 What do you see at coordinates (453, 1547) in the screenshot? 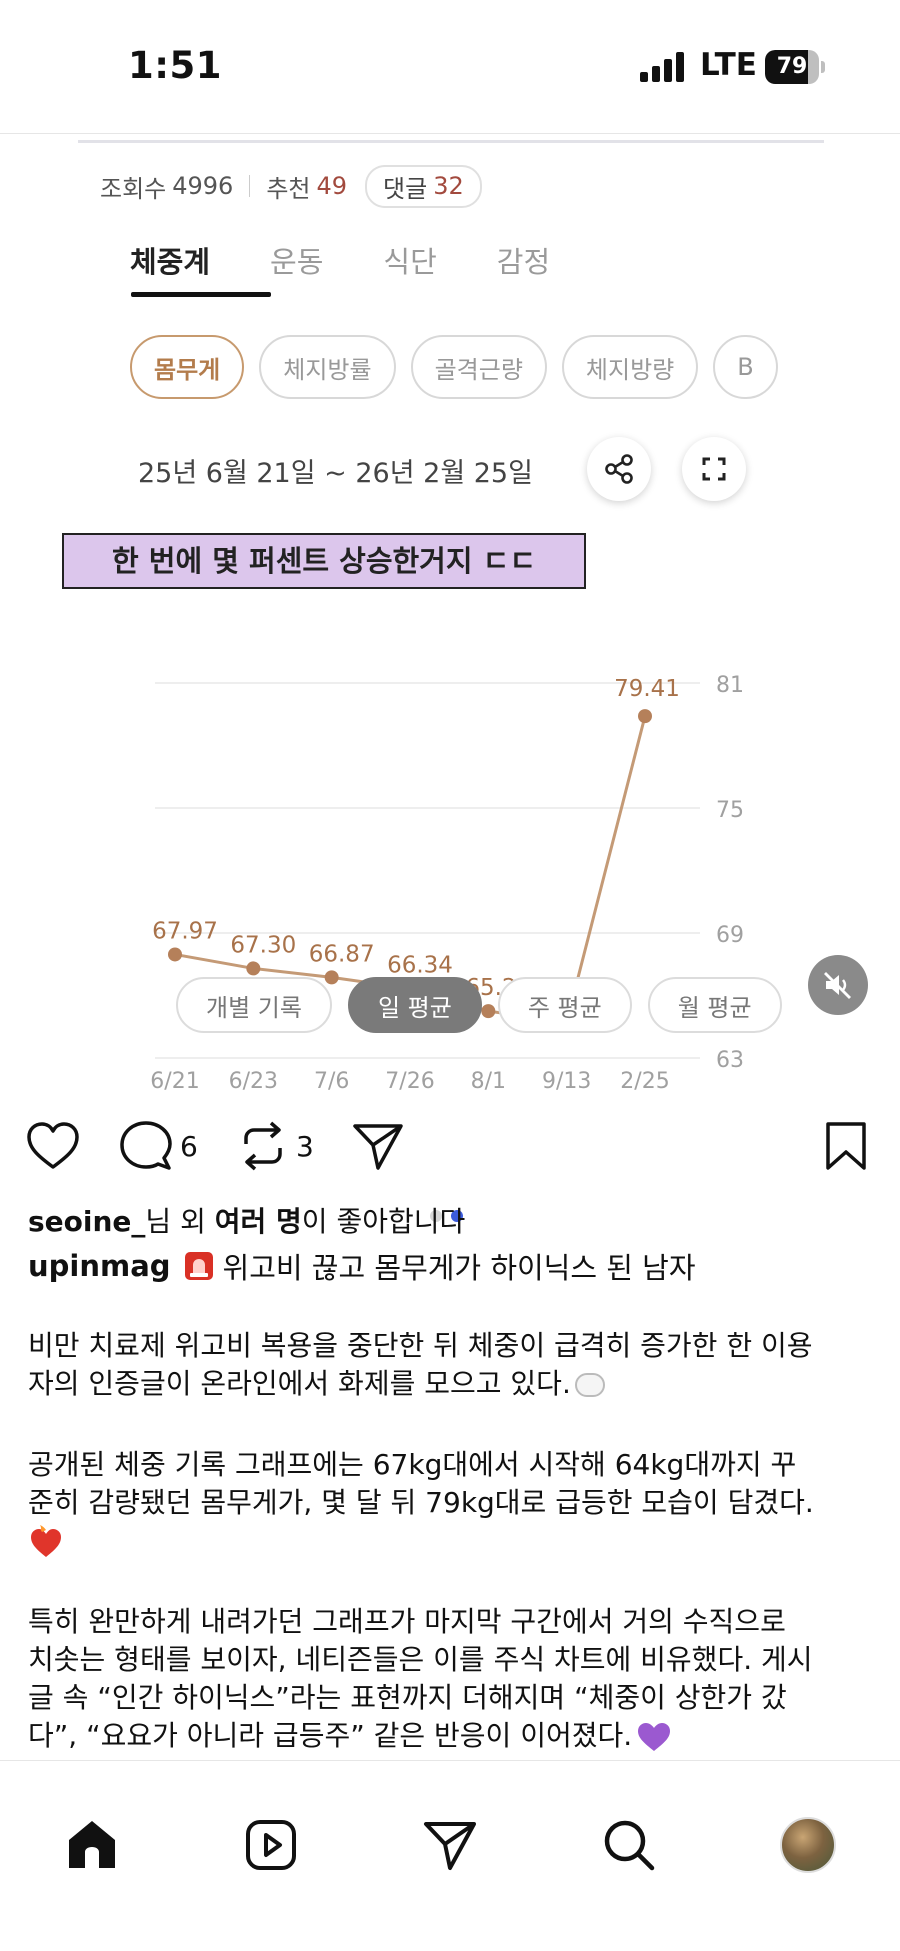
I see `heart-fire-icon` at bounding box center [453, 1547].